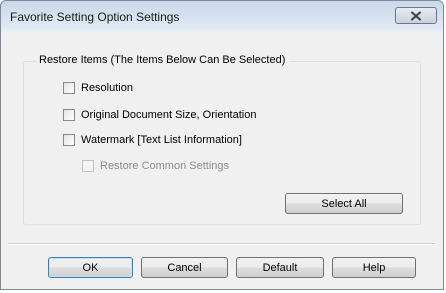 The image size is (446, 293). Describe the element at coordinates (161, 140) in the screenshot. I see `watermark-label: Watermark [Text List Information]` at that location.